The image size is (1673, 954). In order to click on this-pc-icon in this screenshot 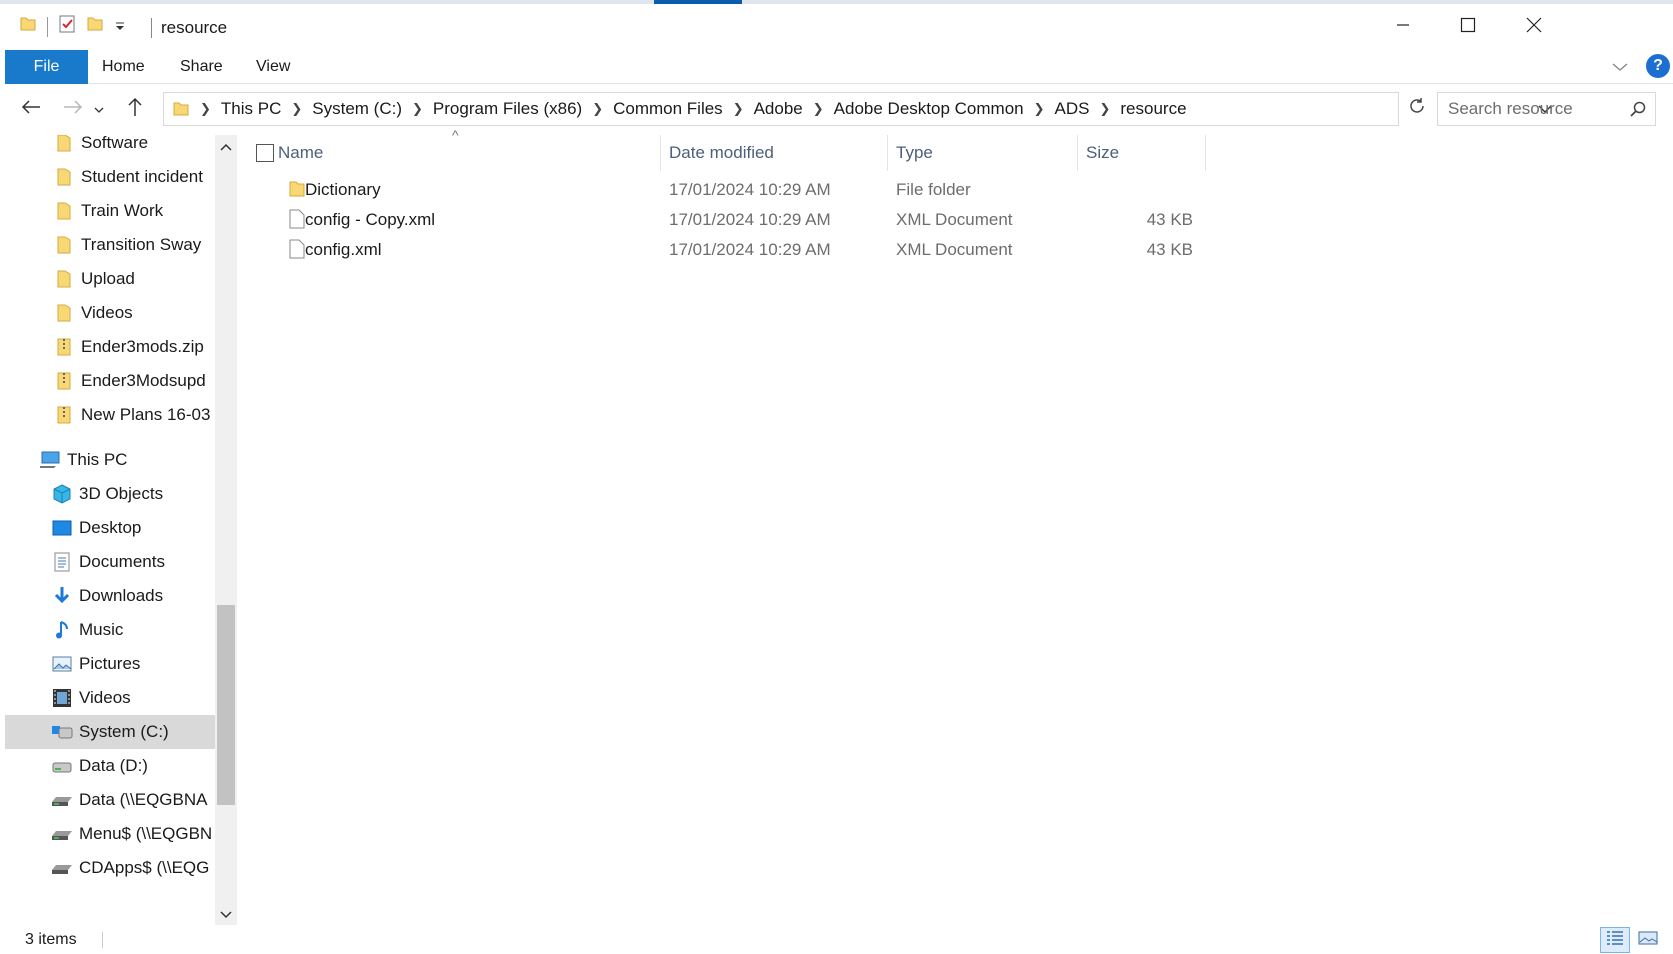, I will do `click(50, 460)`.